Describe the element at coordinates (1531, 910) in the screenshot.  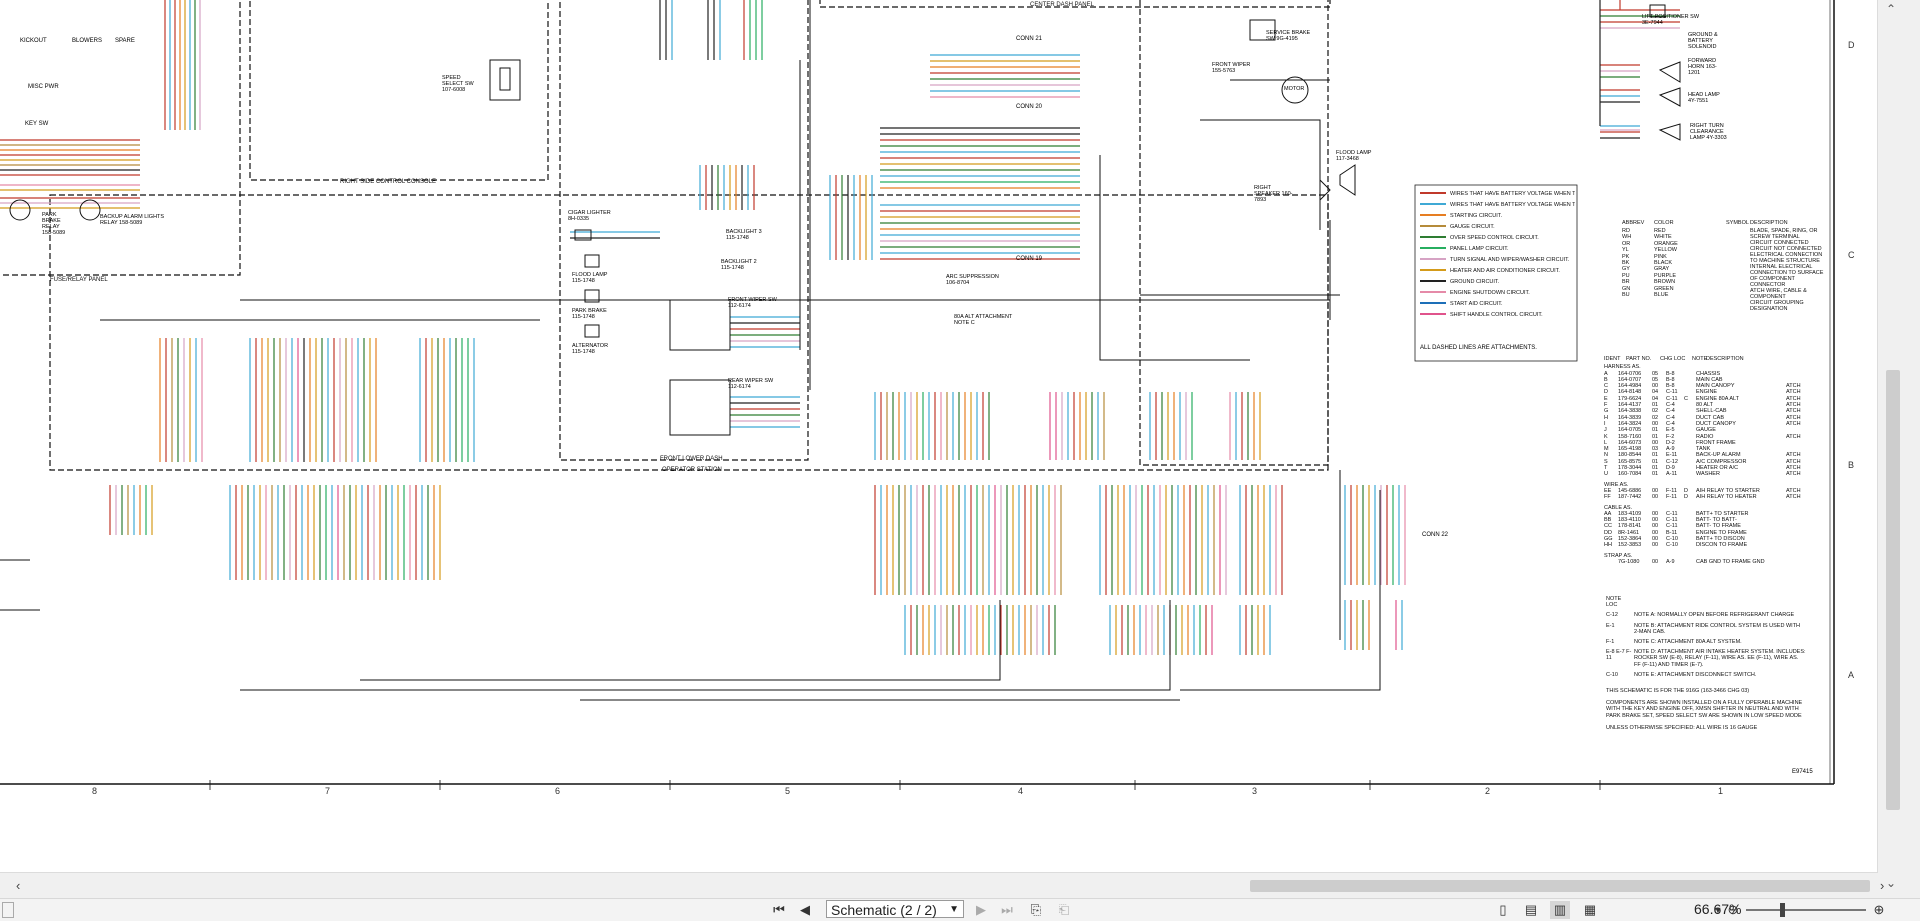
I see `continuous-view-icon: ▤` at that location.